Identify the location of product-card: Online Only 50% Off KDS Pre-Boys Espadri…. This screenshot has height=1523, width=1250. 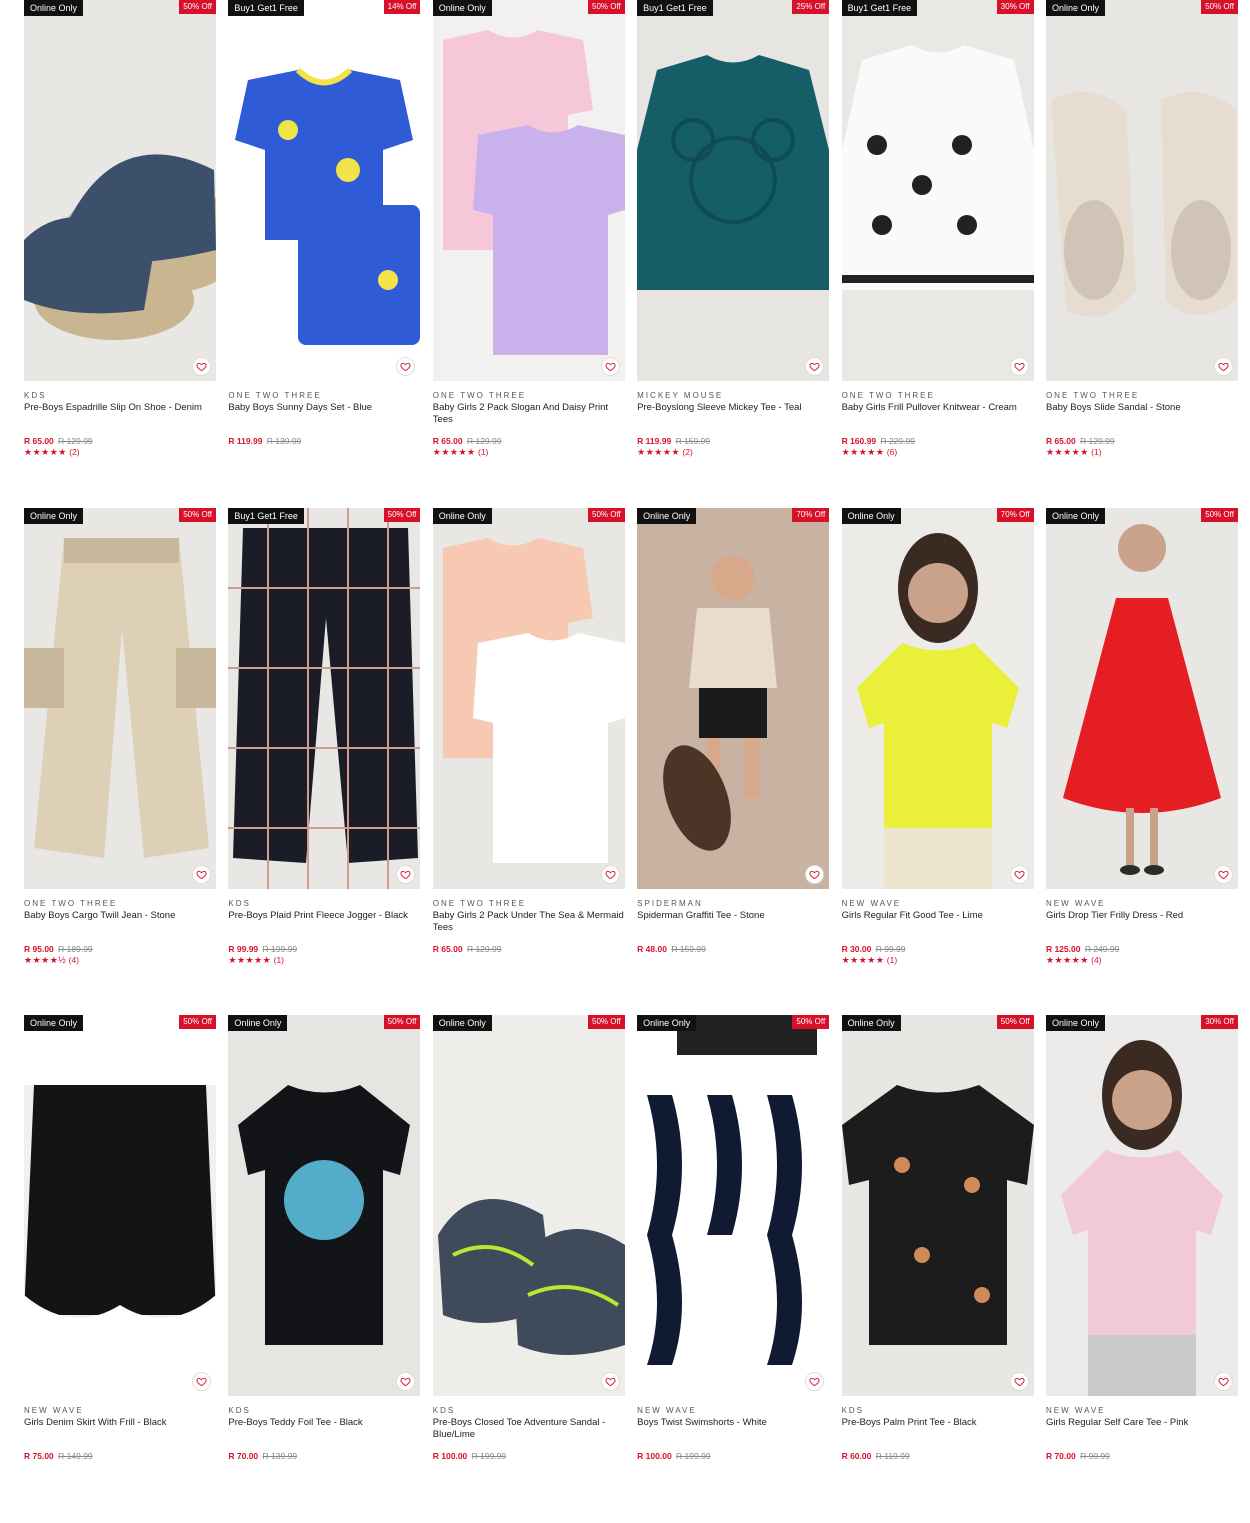
(120, 254).